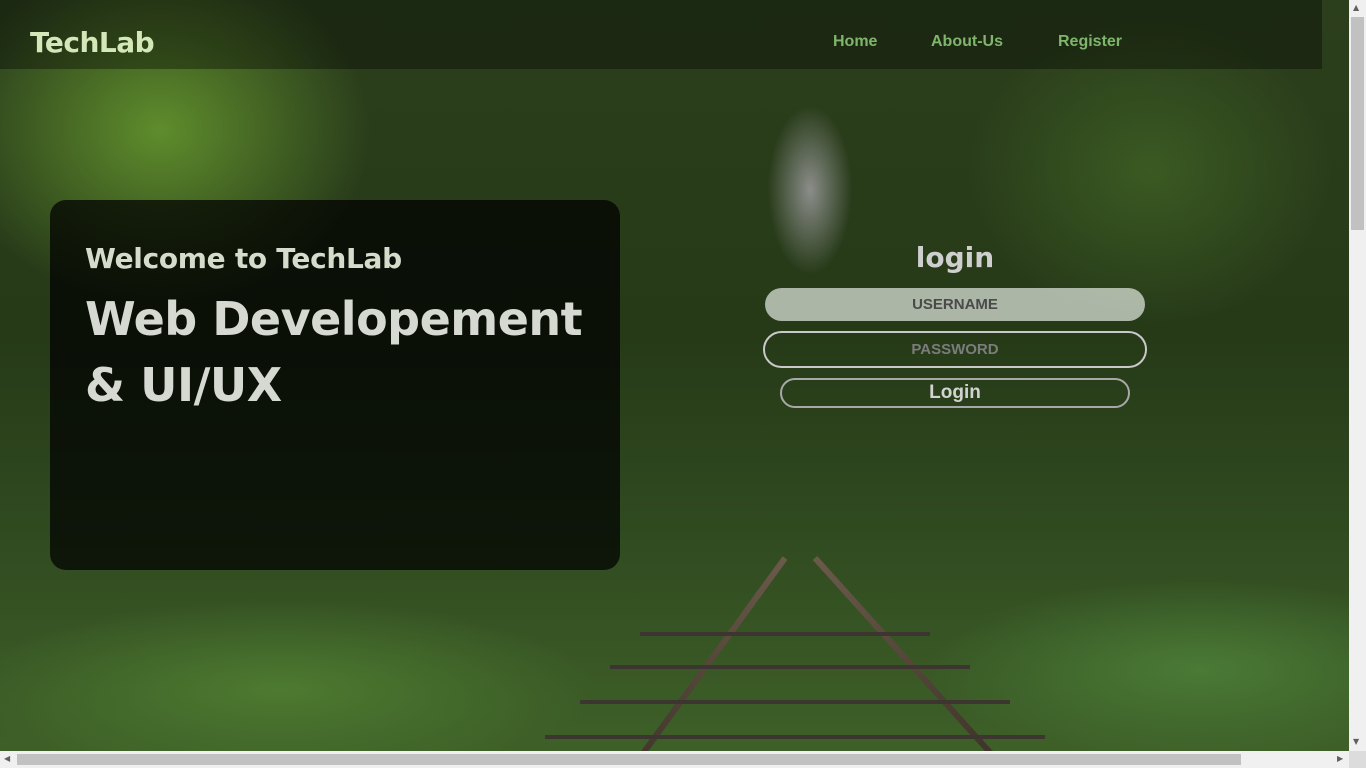  What do you see at coordinates (1356, 742) in the screenshot?
I see `scroll-down-arrow-icon: ▼` at bounding box center [1356, 742].